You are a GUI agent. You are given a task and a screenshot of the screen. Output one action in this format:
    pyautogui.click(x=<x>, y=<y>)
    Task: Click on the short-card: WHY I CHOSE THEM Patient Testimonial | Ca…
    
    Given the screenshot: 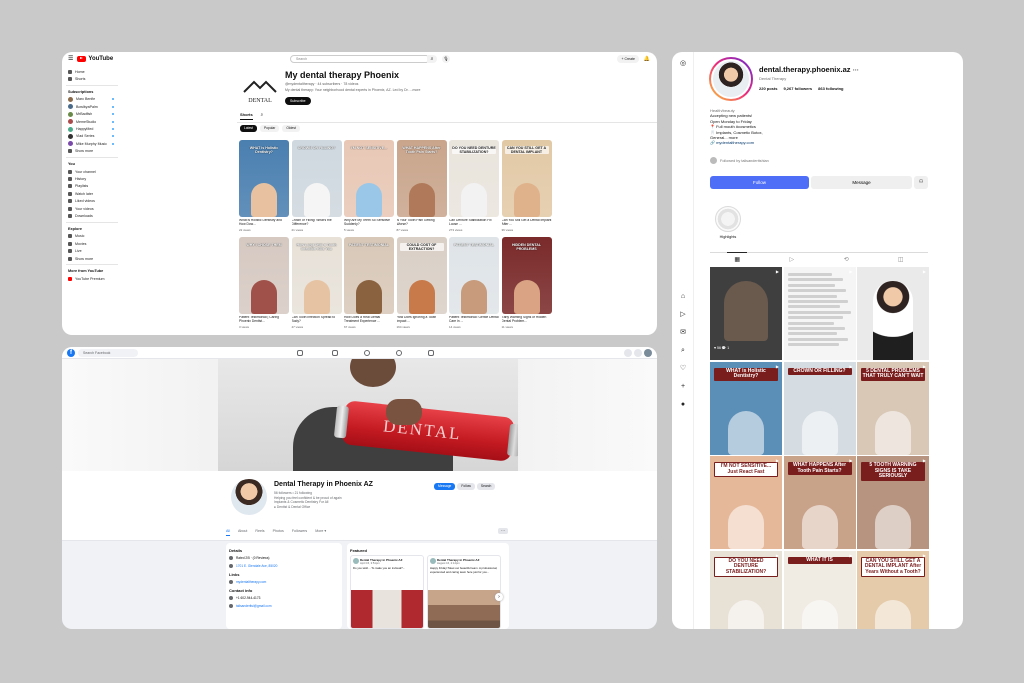 What is the action you would take?
    pyautogui.click(x=264, y=283)
    